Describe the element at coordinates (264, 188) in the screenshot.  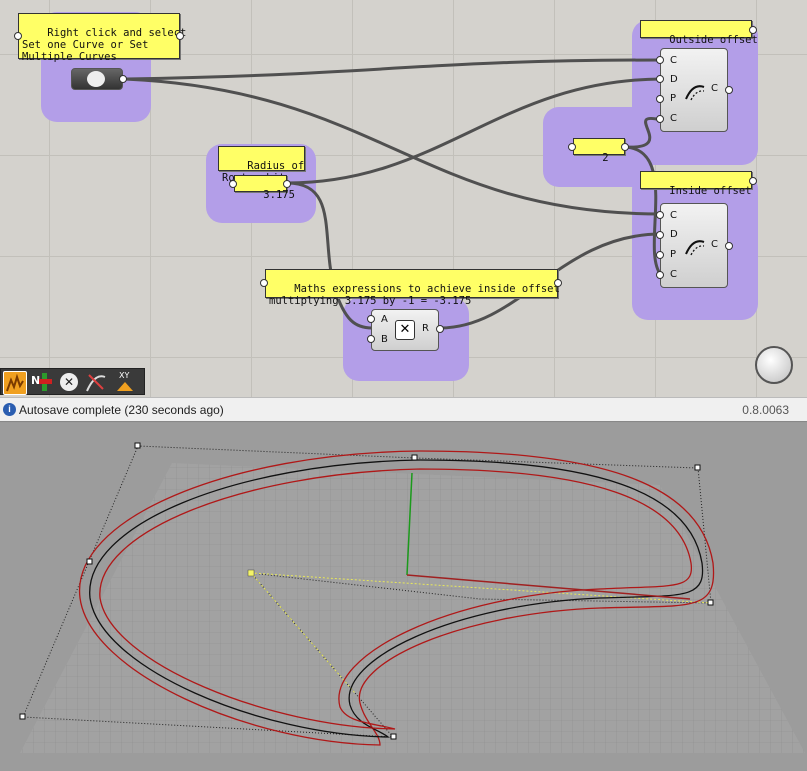
I see `radius-value-panel: 3.175` at that location.